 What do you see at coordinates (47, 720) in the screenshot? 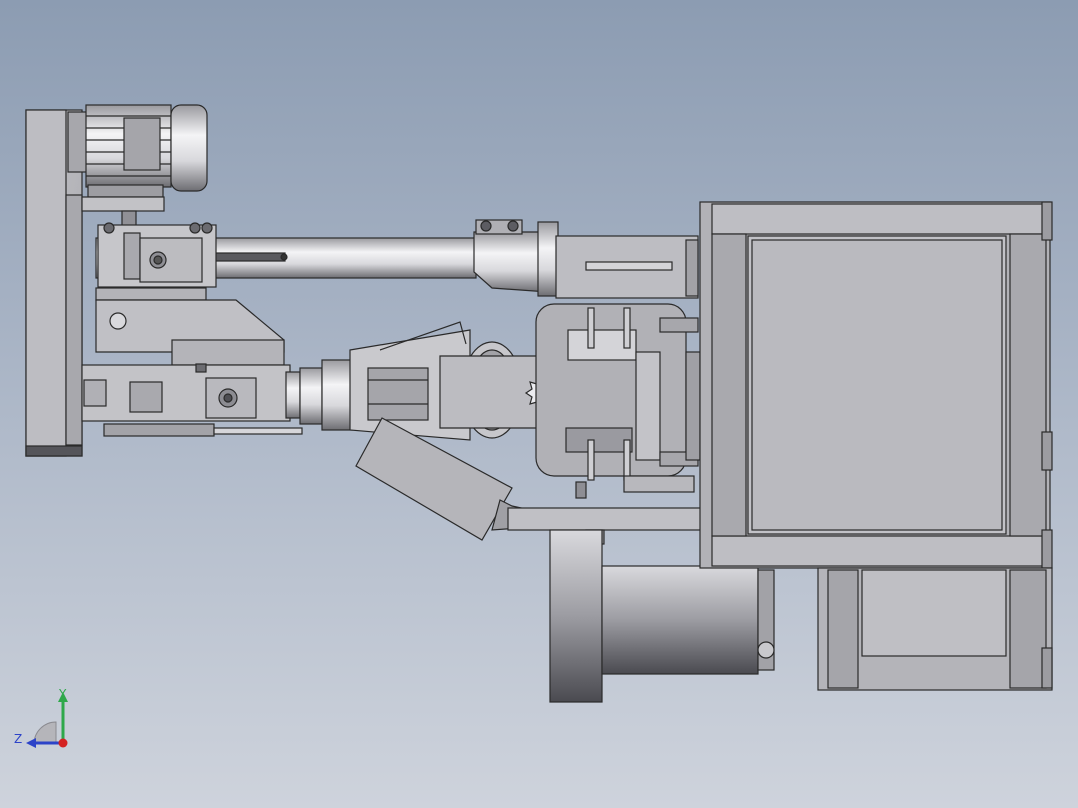
I see `view-orientation-triad` at bounding box center [47, 720].